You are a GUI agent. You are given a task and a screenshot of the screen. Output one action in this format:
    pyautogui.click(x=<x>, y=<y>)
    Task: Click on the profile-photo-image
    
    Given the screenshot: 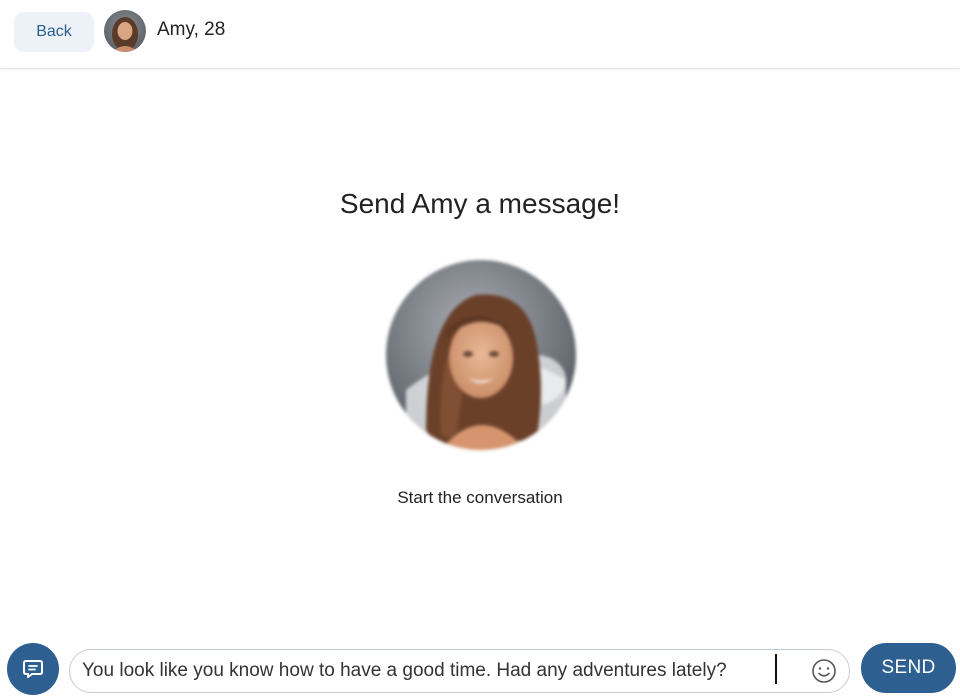 What is the action you would take?
    pyautogui.click(x=481, y=355)
    